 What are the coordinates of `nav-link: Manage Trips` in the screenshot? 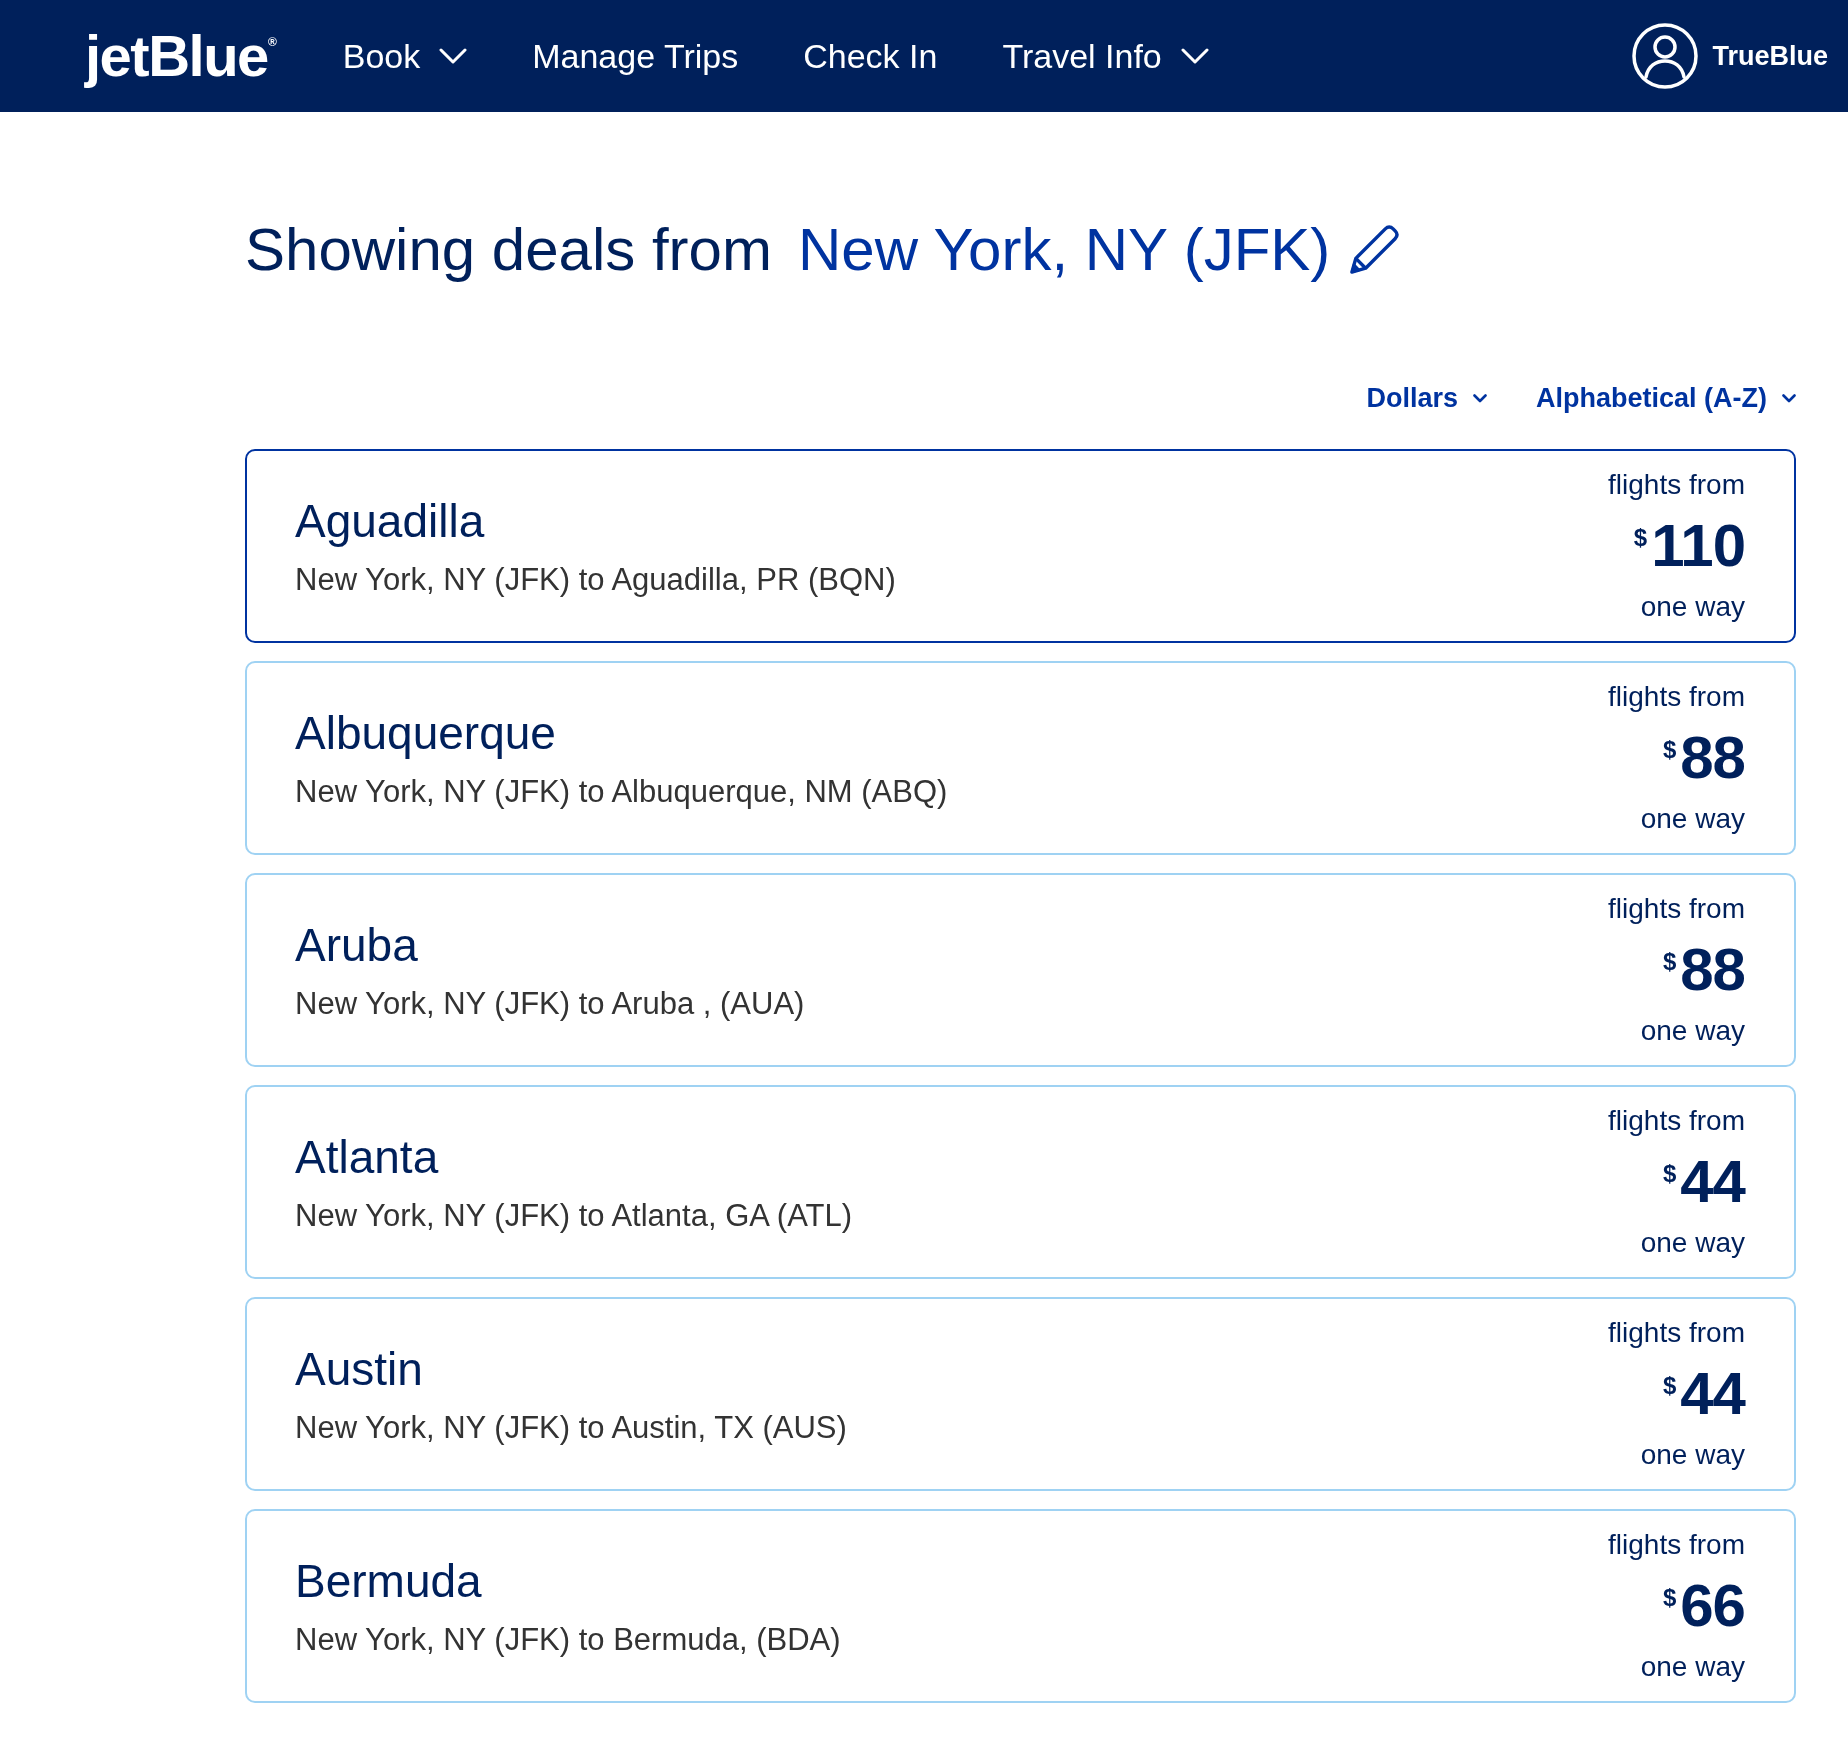 It's located at (635, 56).